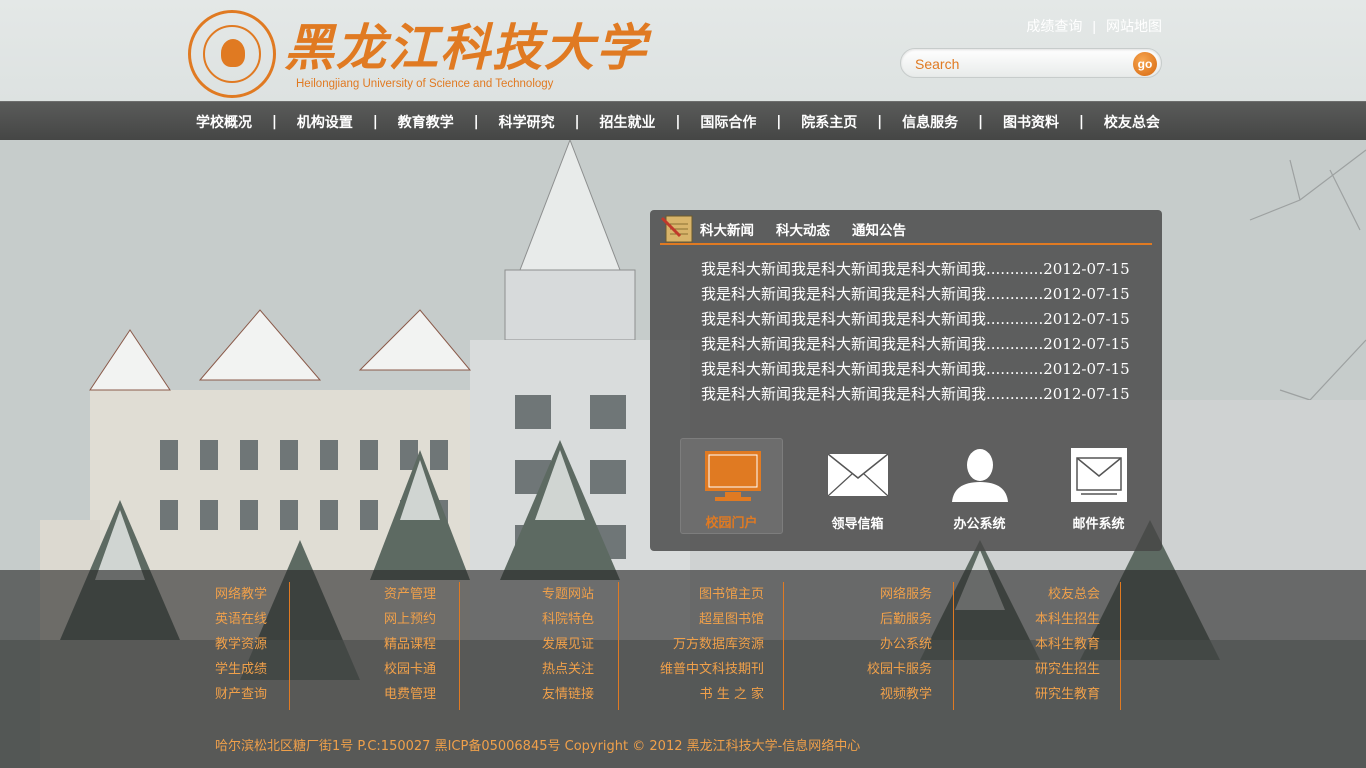 The image size is (1366, 768). Describe the element at coordinates (707, 644) in the screenshot. I see `footer-link: 万方数据库资源` at that location.